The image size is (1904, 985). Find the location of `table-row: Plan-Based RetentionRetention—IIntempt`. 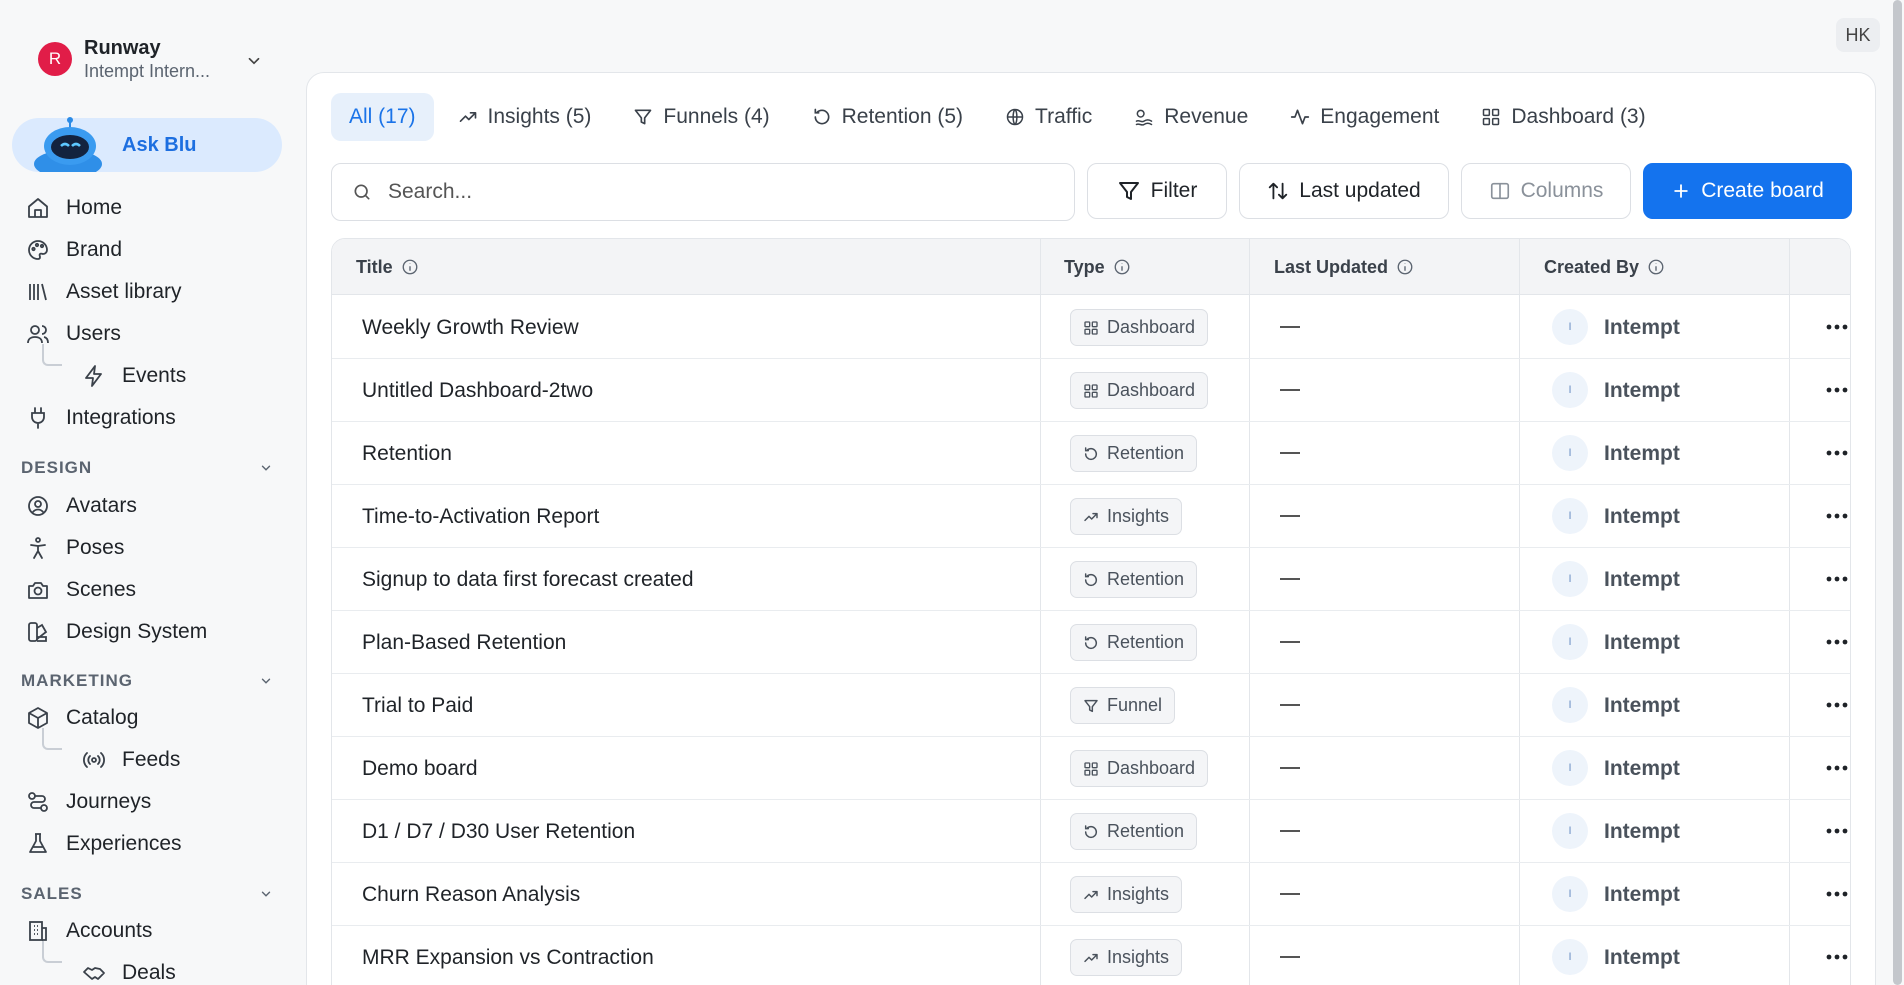

table-row: Plan-Based RetentionRetention—IIntempt is located at coordinates (1091, 642).